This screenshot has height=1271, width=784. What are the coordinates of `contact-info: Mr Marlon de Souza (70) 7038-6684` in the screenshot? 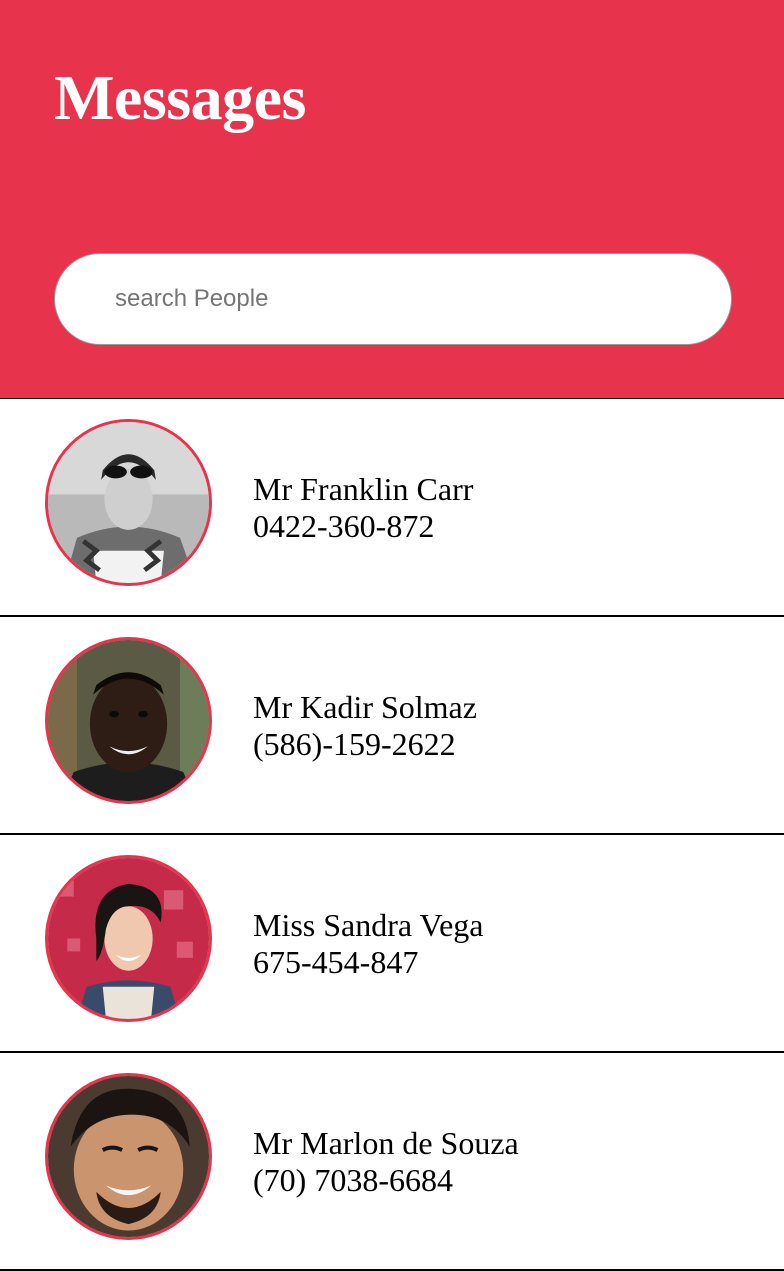 It's located at (386, 1162).